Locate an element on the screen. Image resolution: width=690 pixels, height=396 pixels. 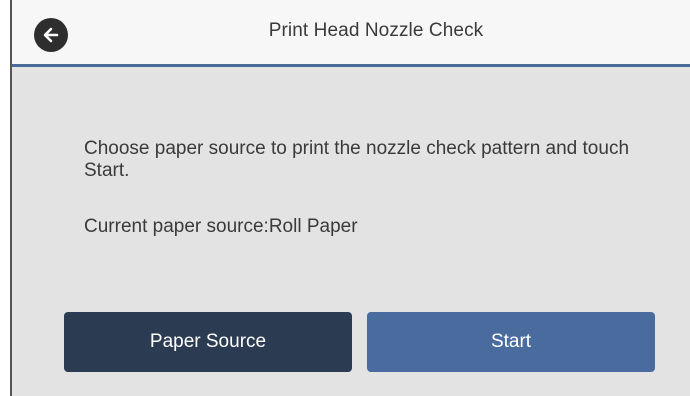
paper-source-button: Paper Source is located at coordinates (208, 342).